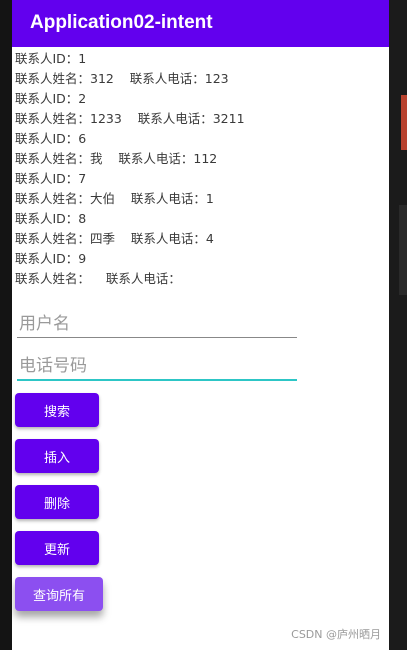 Image resolution: width=407 pixels, height=650 pixels. What do you see at coordinates (59, 594) in the screenshot?
I see `query-all-button: 查询所有` at bounding box center [59, 594].